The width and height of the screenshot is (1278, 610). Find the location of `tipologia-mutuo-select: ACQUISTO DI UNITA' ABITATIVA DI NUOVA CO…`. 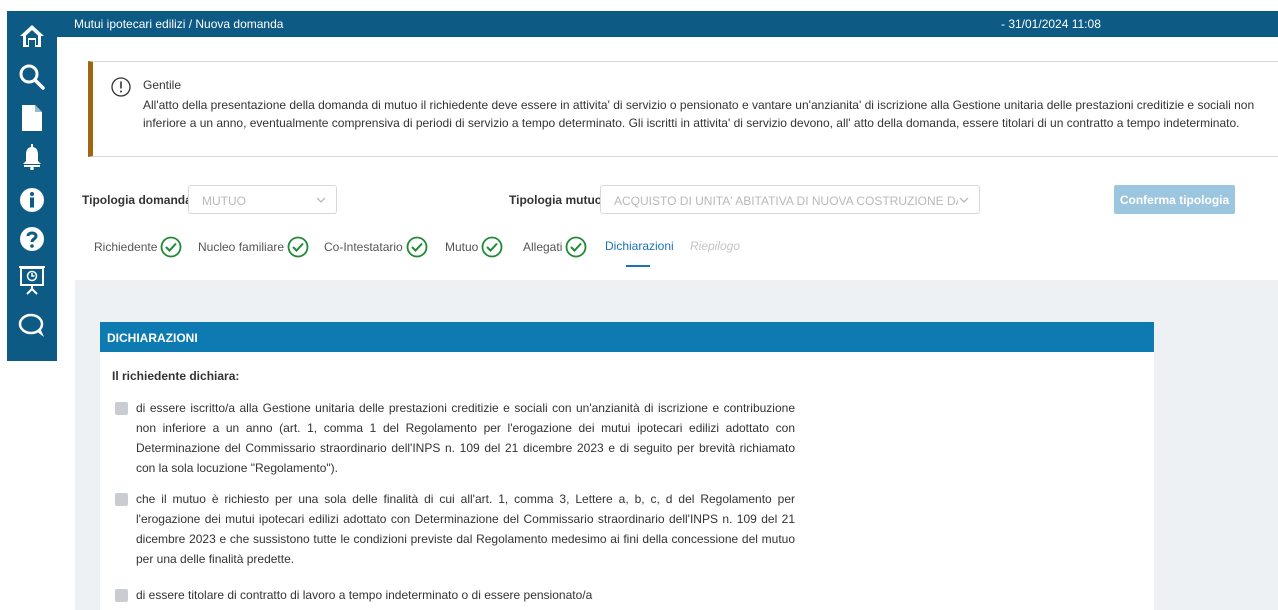

tipologia-mutuo-select: ACQUISTO DI UNITA' ABITATIVA DI NUOVA CO… is located at coordinates (790, 199).